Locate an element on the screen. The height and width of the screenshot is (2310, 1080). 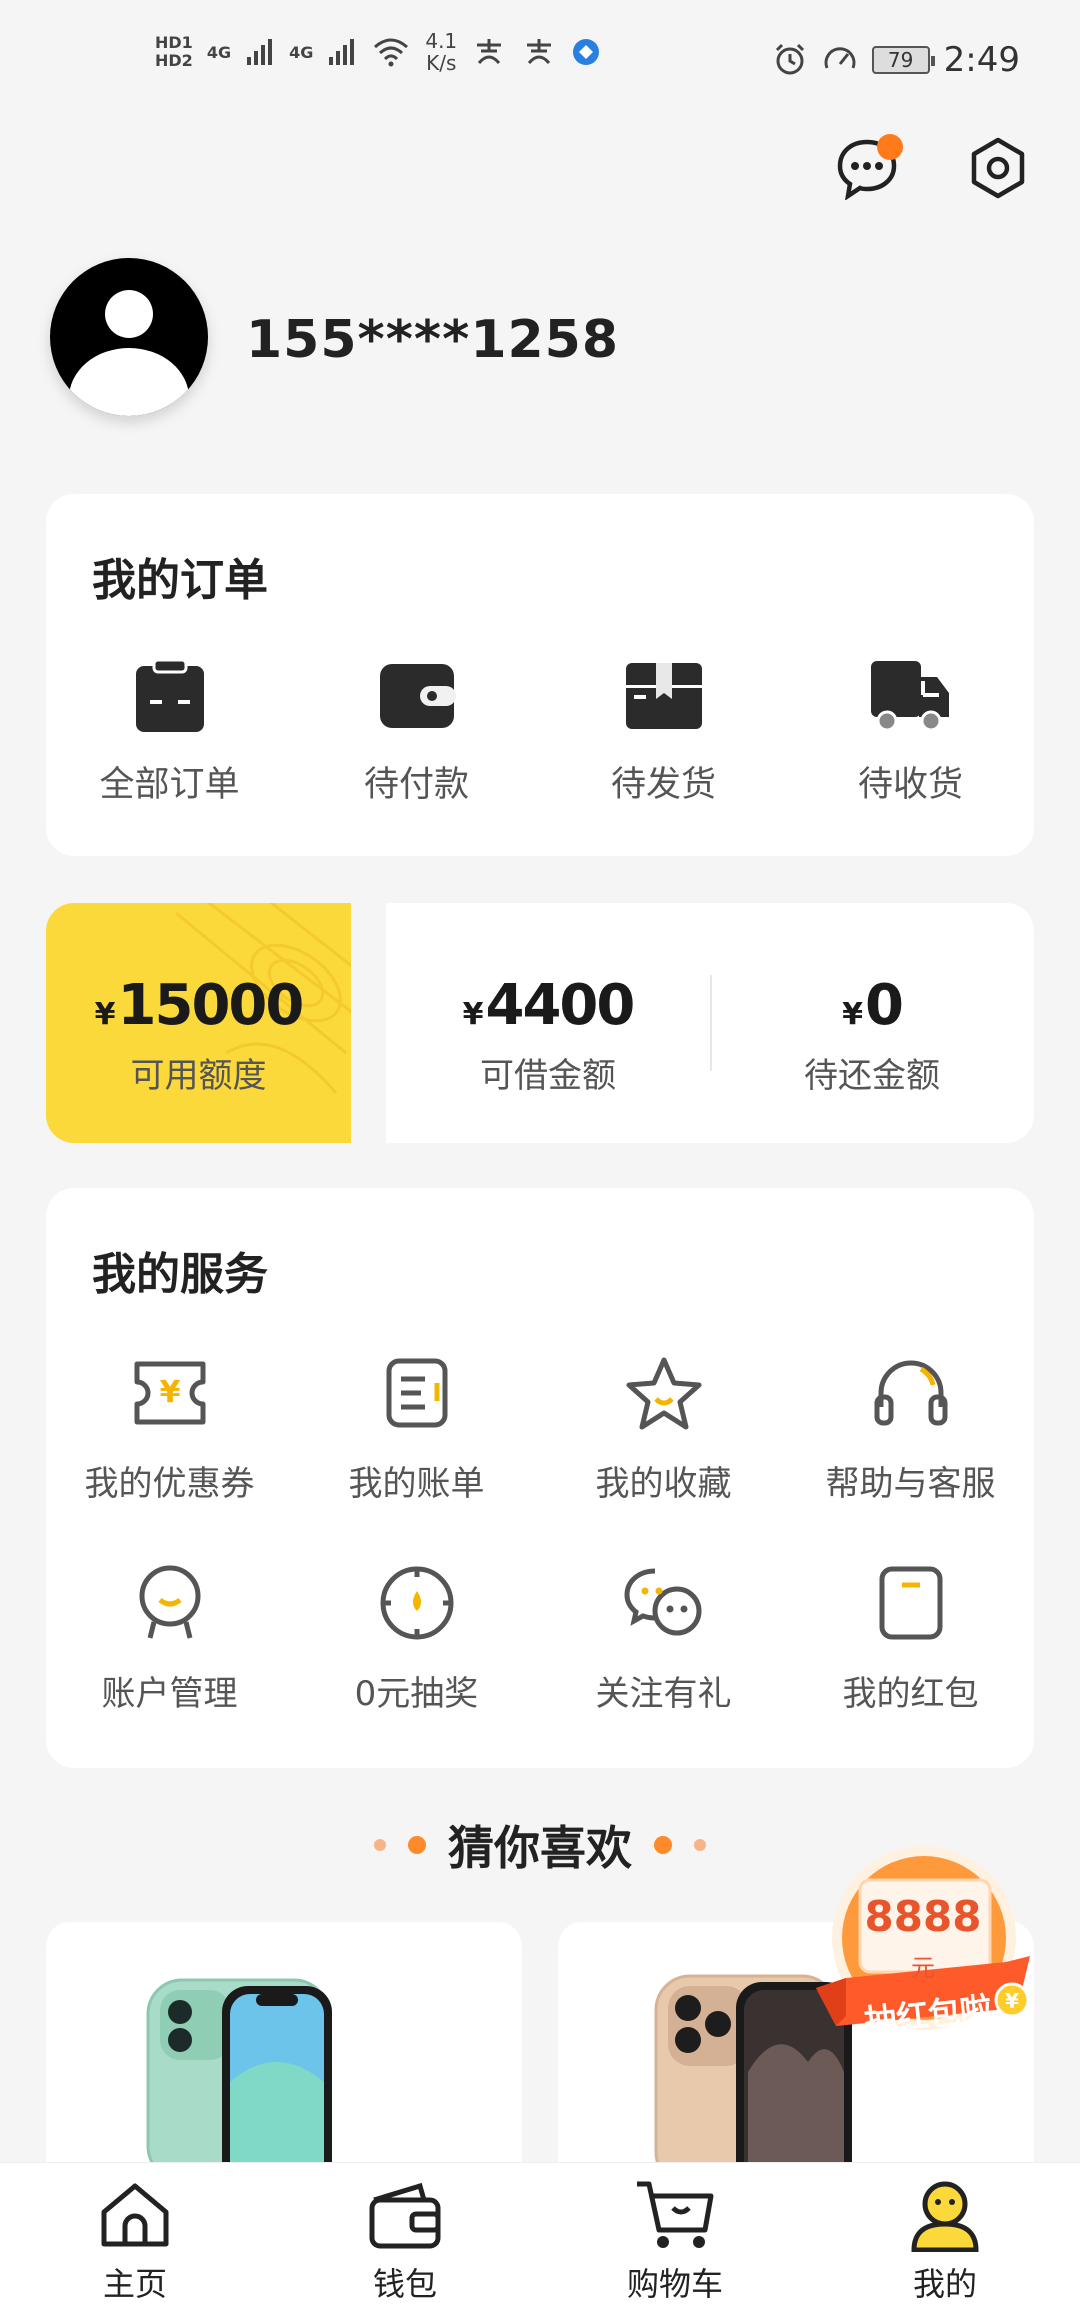
services-title: 我的服务 is located at coordinates (180, 1274).